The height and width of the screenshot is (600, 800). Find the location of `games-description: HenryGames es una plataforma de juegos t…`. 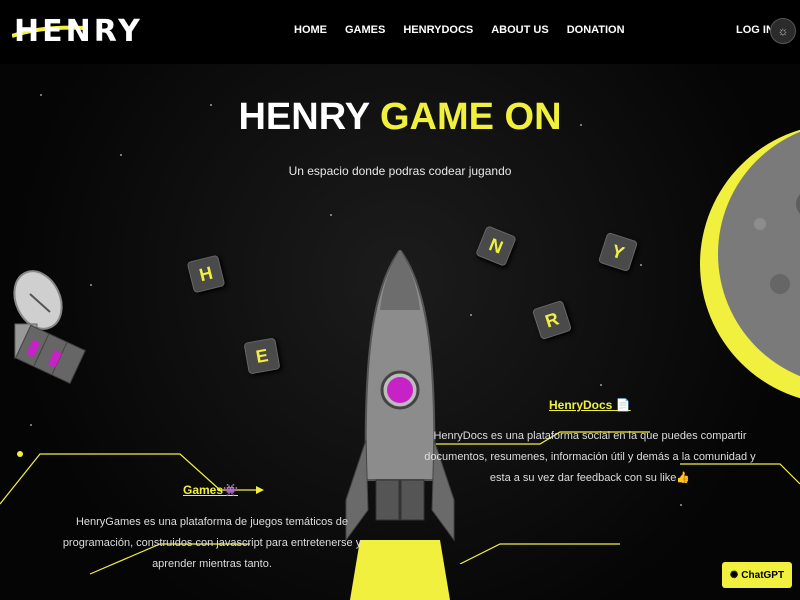

games-description: HenryGames es una plataforma de juegos t… is located at coordinates (212, 543).